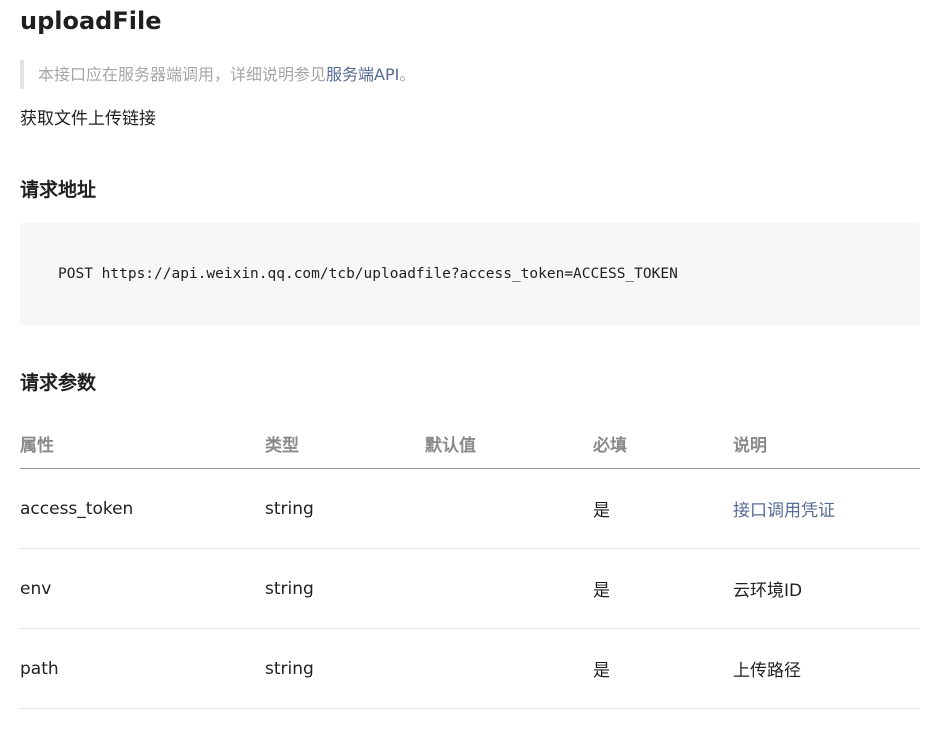 This screenshot has width=941, height=729. What do you see at coordinates (826, 443) in the screenshot?
I see `column-header-description: 说明` at bounding box center [826, 443].